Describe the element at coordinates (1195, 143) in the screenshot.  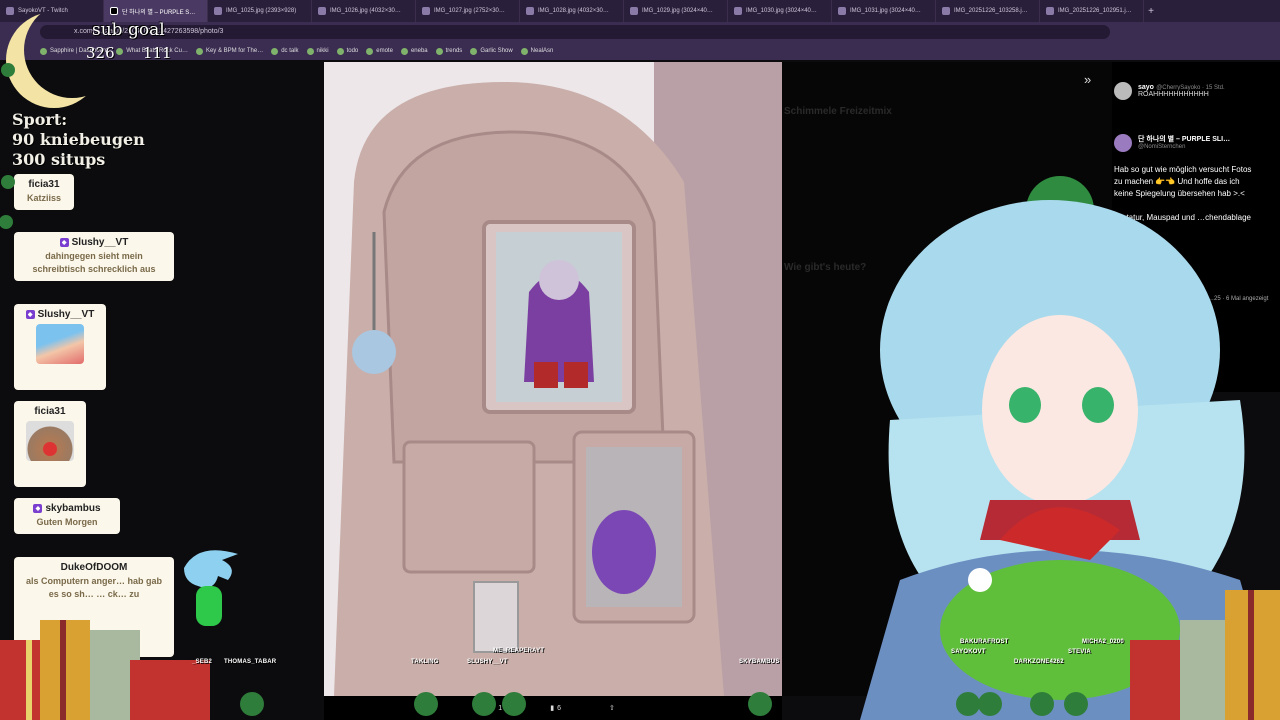
I see `tweet-main: 단 하나의 별 – PURPLE SLI… @NomiSternchen` at that location.